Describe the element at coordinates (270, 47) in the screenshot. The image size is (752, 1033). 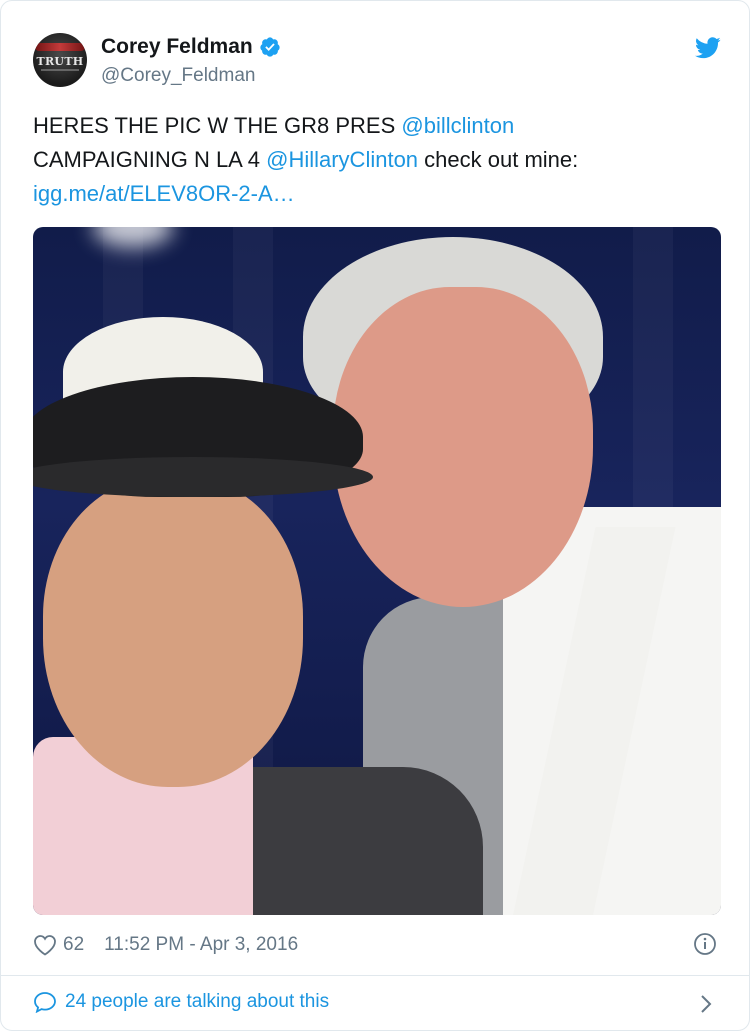
I see `verified-badge-icon` at that location.